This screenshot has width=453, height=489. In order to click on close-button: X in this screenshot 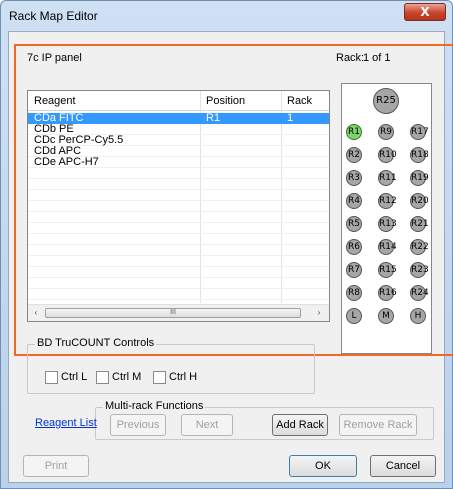, I will do `click(425, 12)`.